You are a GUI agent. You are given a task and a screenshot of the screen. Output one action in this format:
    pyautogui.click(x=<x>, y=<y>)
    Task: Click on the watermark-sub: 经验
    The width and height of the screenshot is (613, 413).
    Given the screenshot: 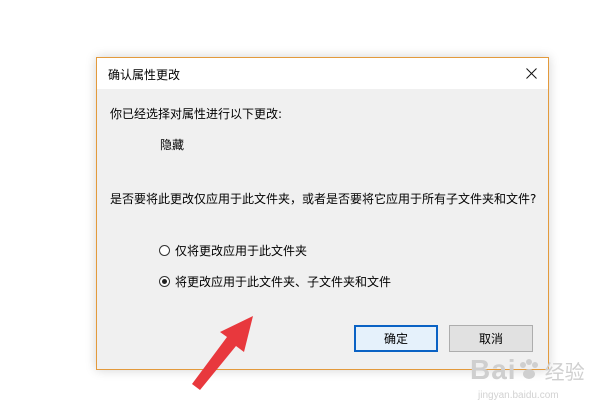 What is the action you would take?
    pyautogui.click(x=564, y=372)
    